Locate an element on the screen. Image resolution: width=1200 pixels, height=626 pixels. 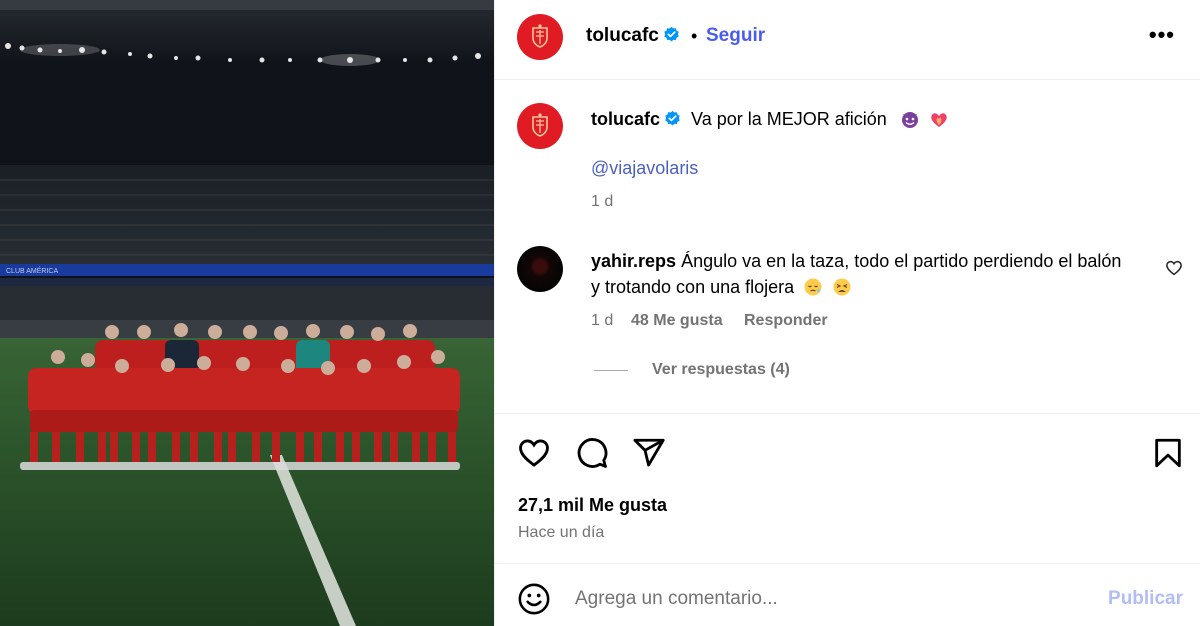
caption-avatar is located at coordinates (540, 126).